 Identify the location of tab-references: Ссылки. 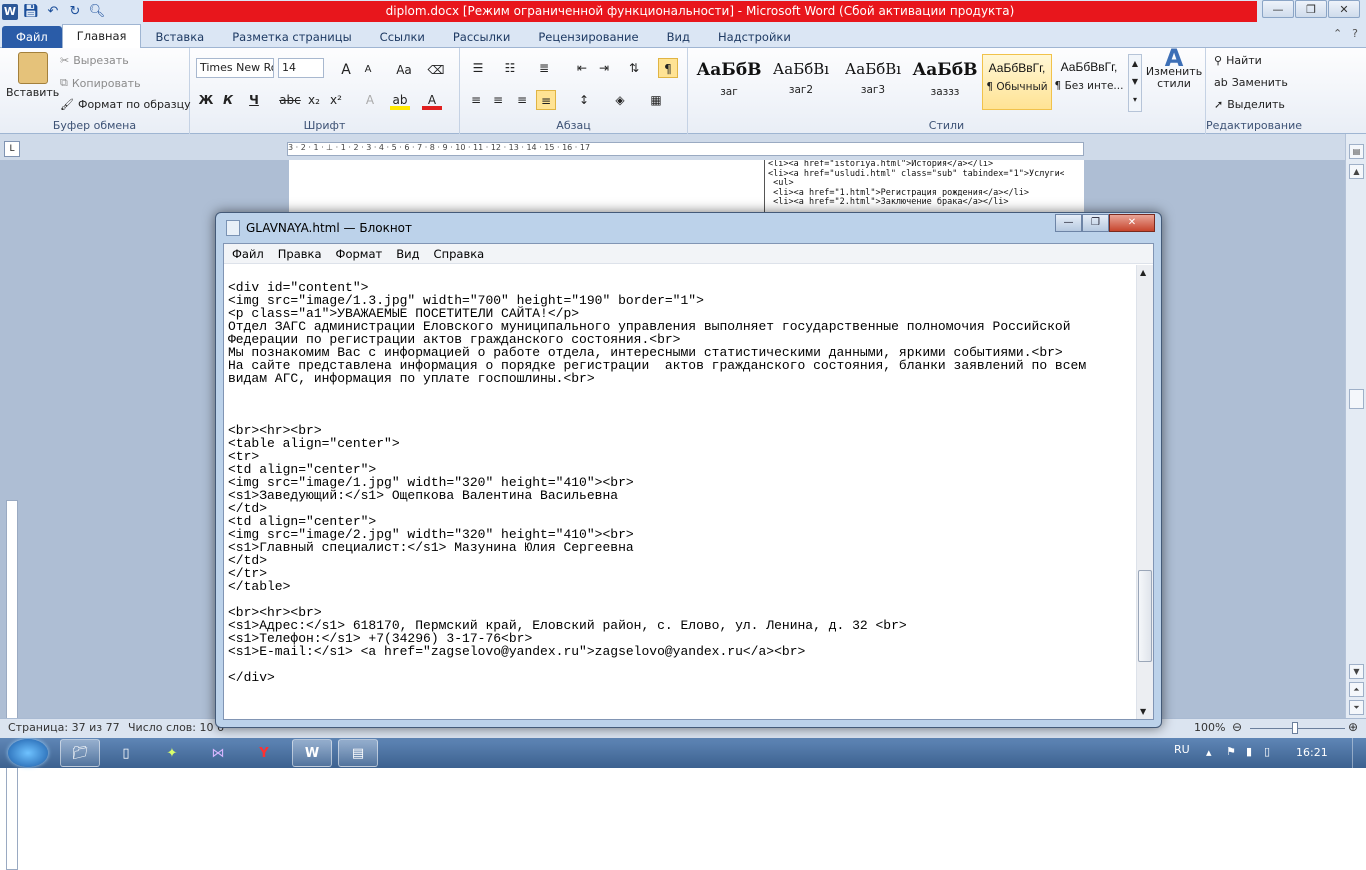
(402, 37).